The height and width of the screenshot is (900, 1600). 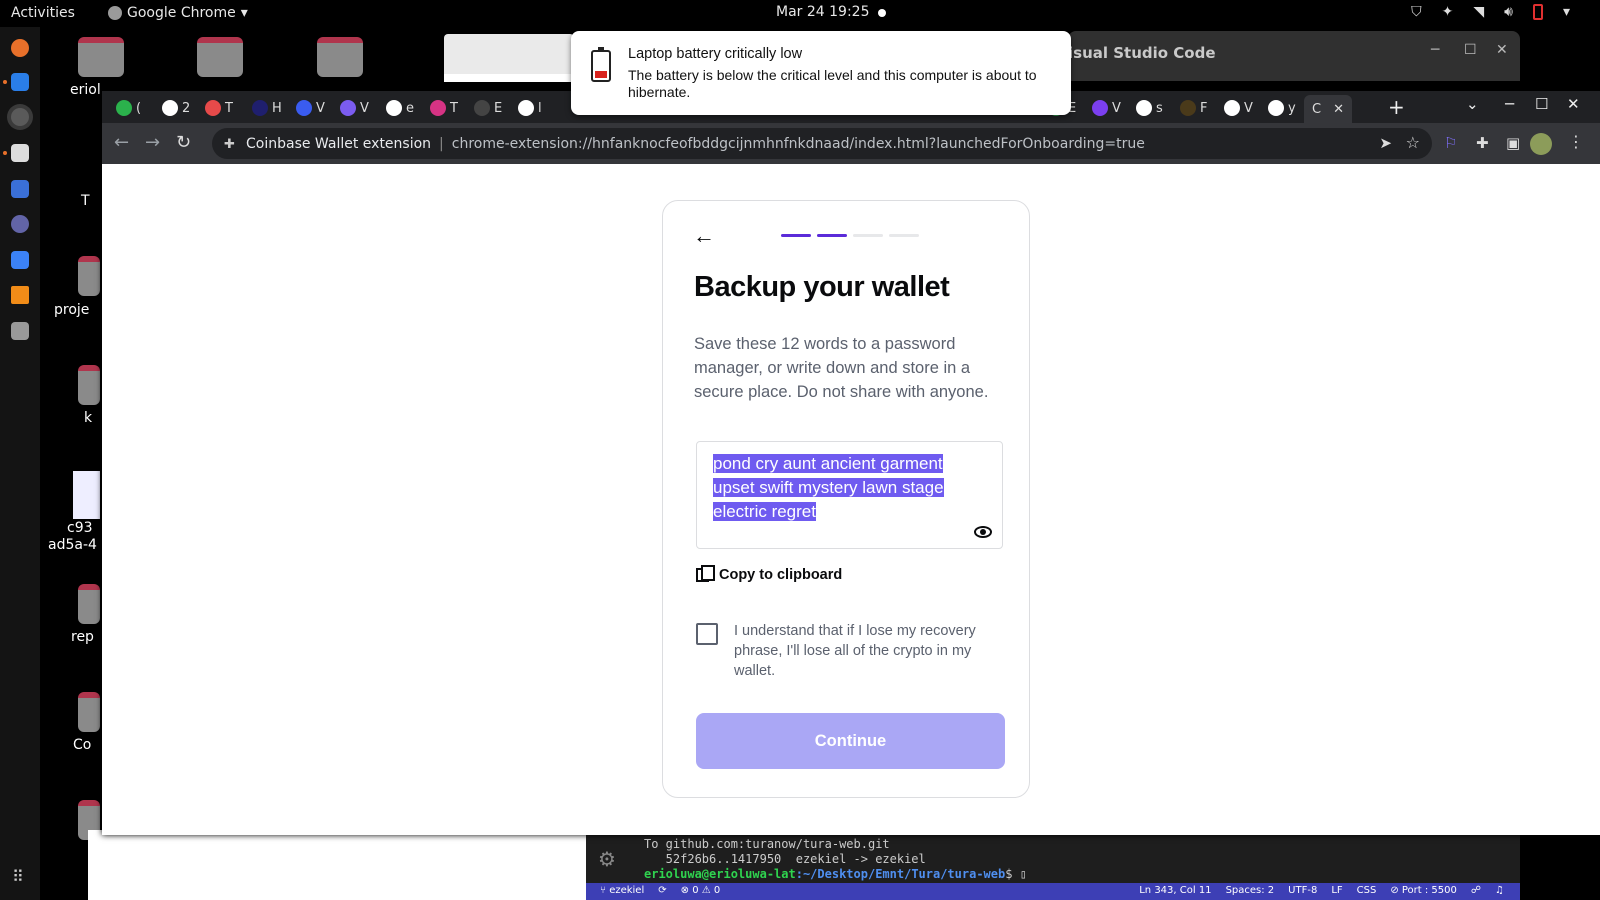 What do you see at coordinates (1338, 109) in the screenshot?
I see `tab-close-icon: ✕` at bounding box center [1338, 109].